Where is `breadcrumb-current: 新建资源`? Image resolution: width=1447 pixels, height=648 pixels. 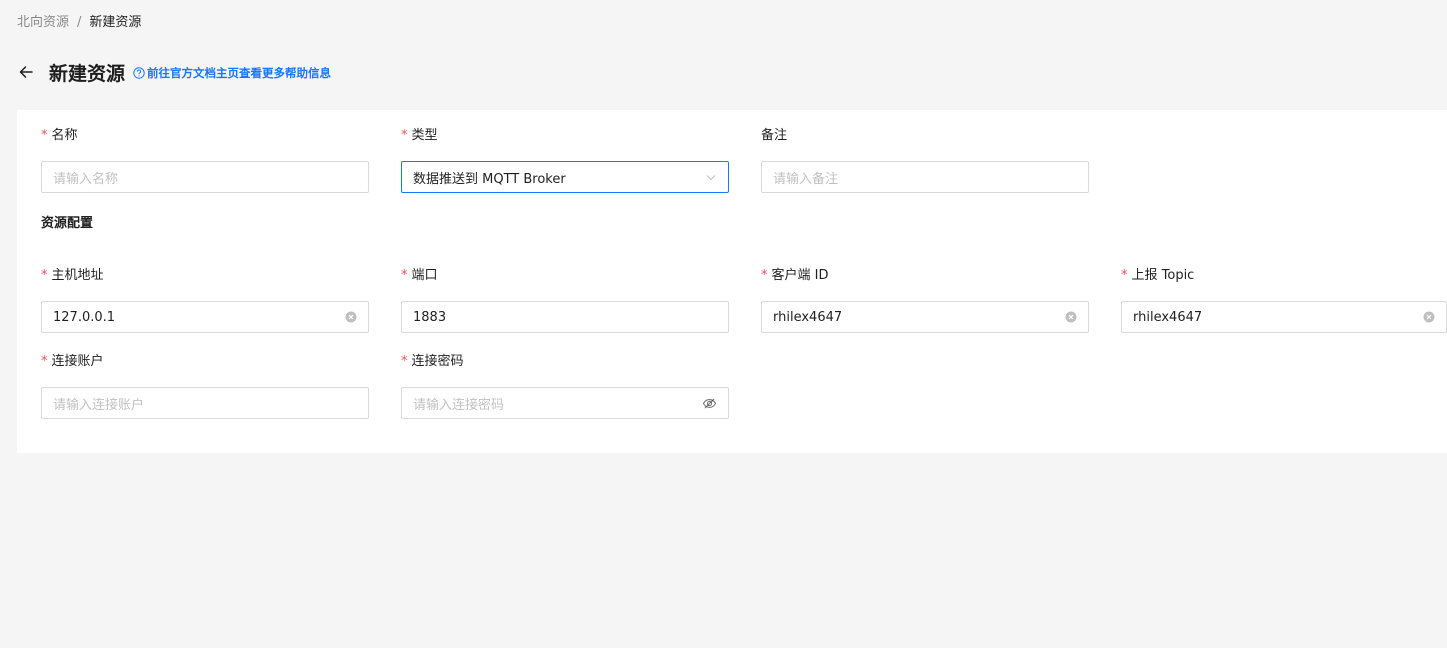 breadcrumb-current: 新建资源 is located at coordinates (115, 22).